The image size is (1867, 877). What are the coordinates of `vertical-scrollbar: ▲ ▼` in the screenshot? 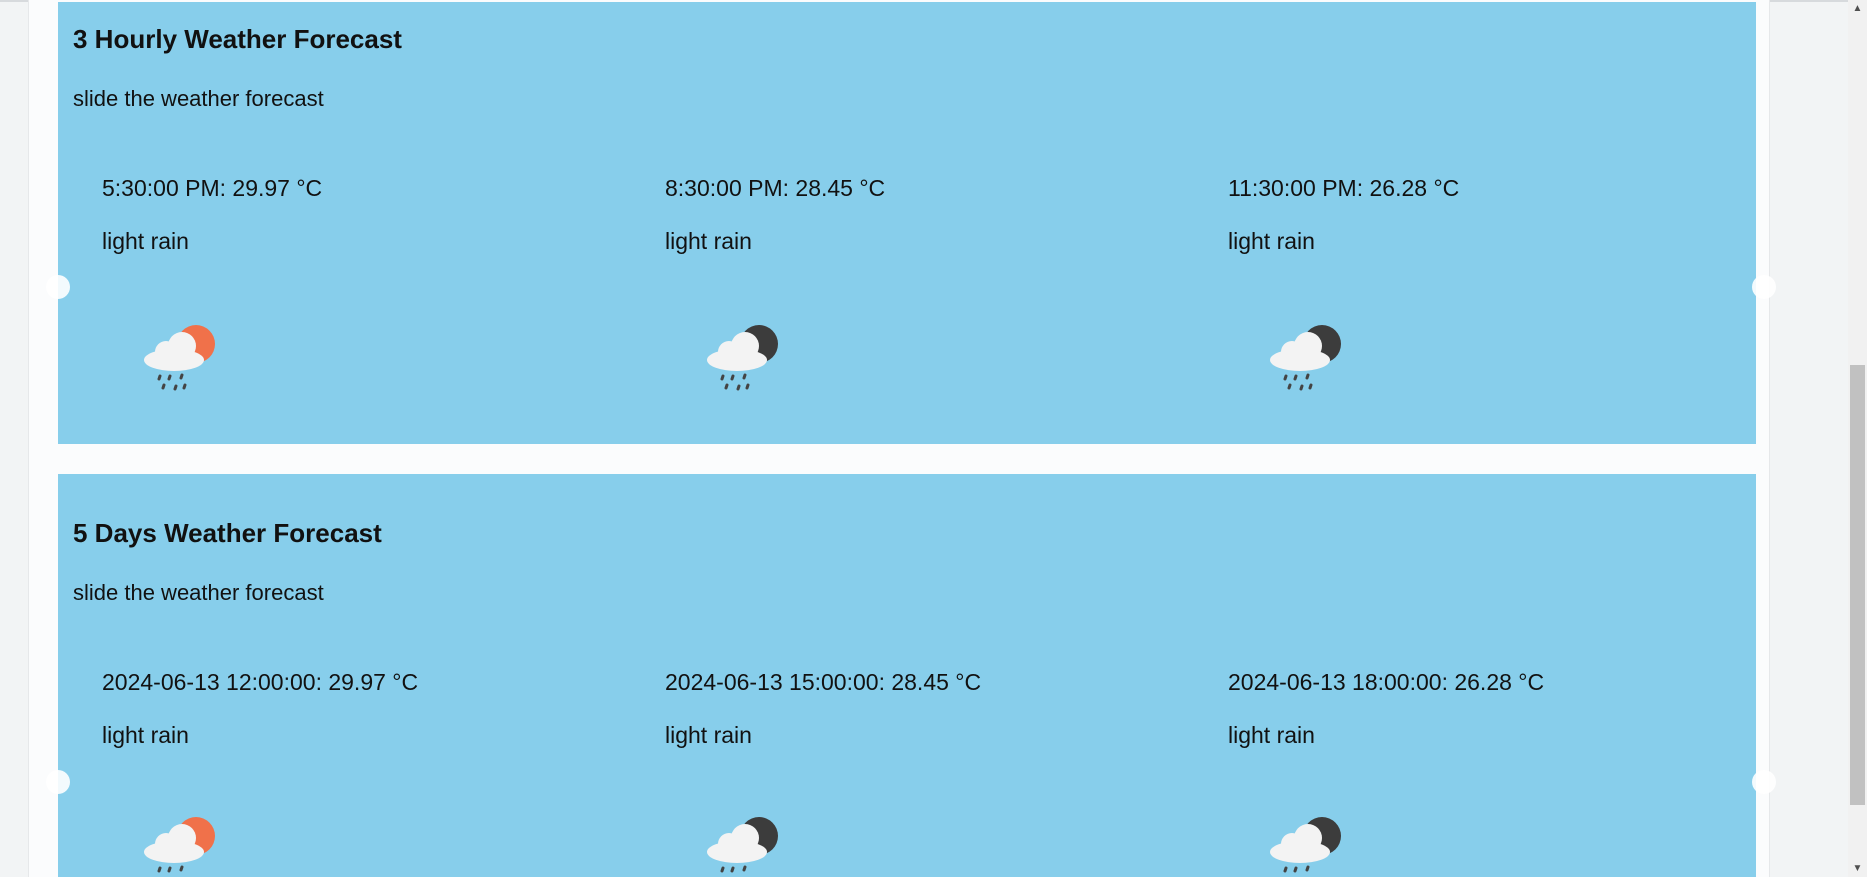 It's located at (1857, 438).